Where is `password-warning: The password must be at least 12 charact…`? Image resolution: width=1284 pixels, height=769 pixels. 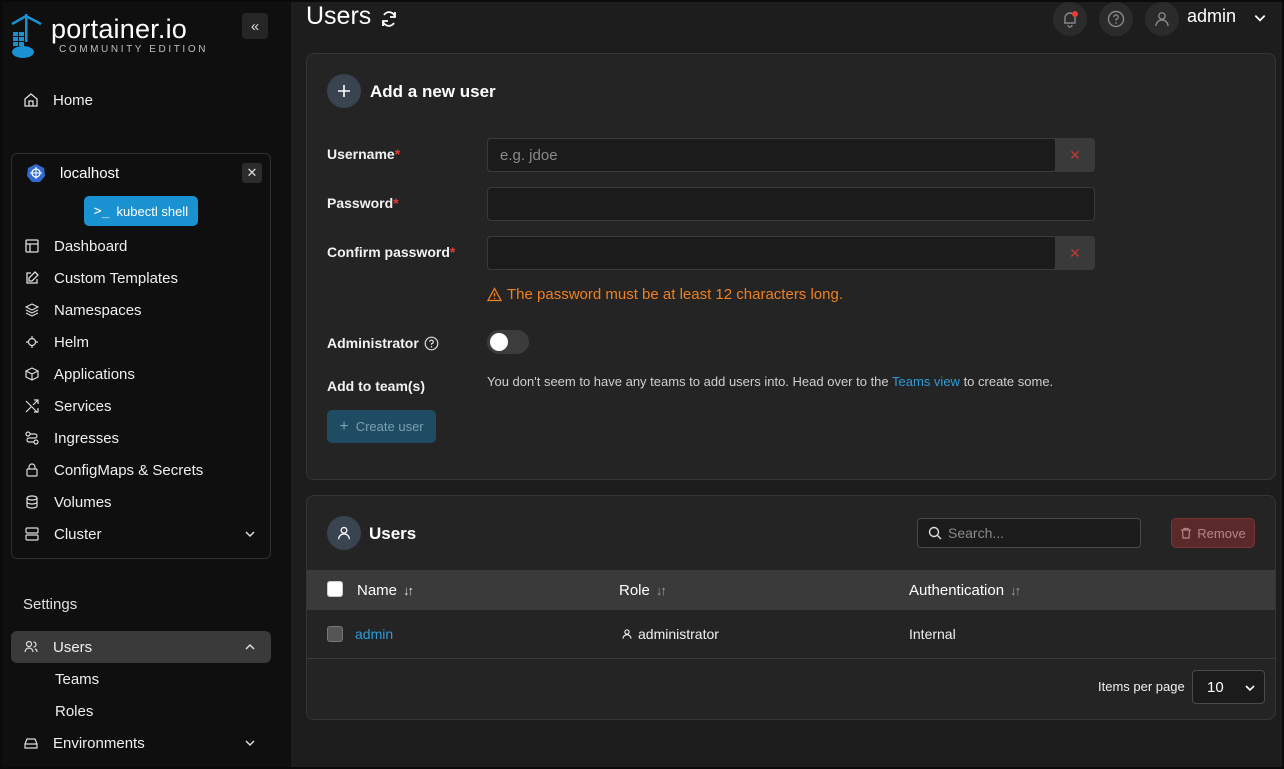 password-warning: The password must be at least 12 charact… is located at coordinates (665, 294).